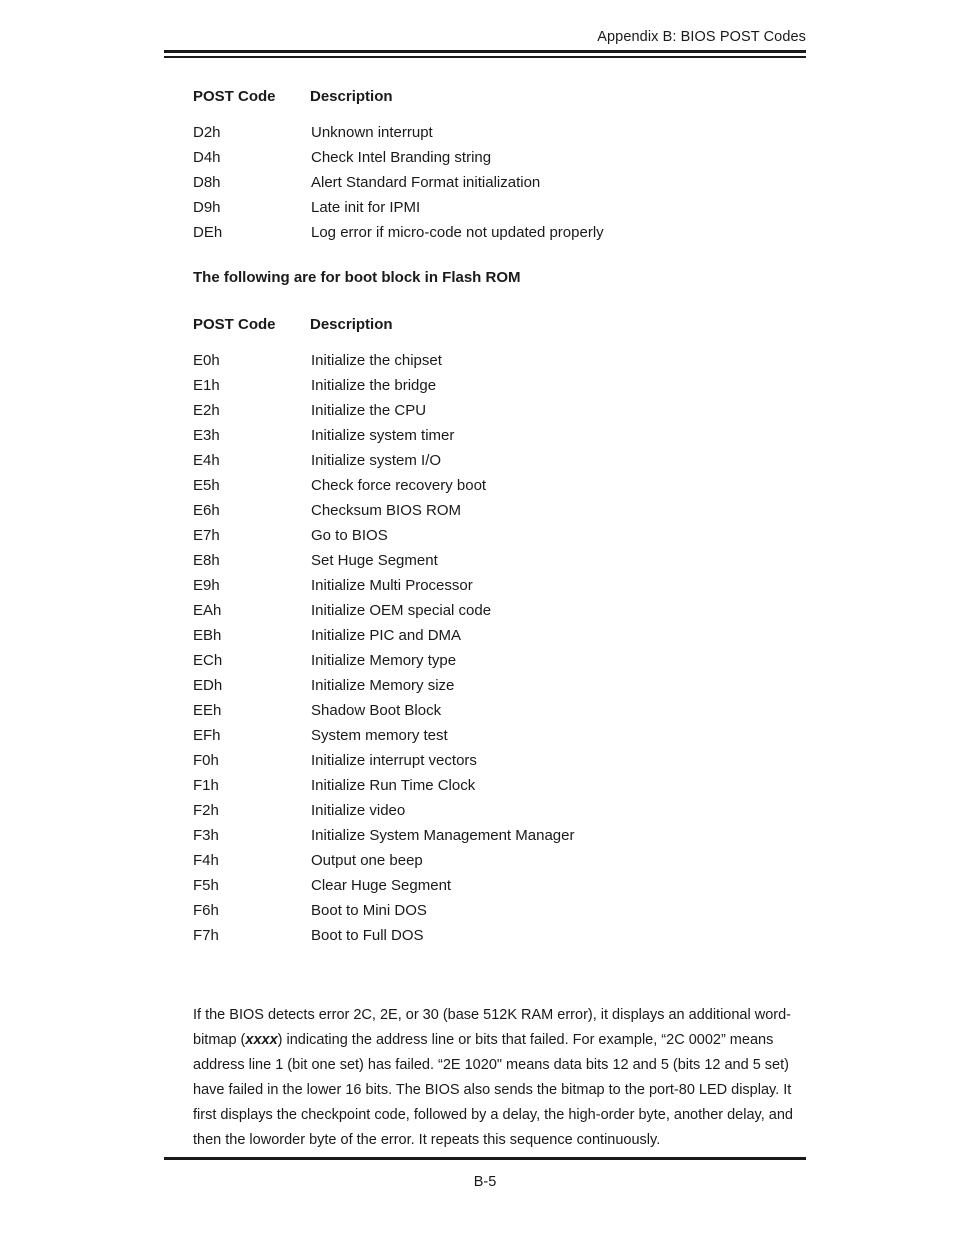  I want to click on page-number: B-5, so click(485, 1182).